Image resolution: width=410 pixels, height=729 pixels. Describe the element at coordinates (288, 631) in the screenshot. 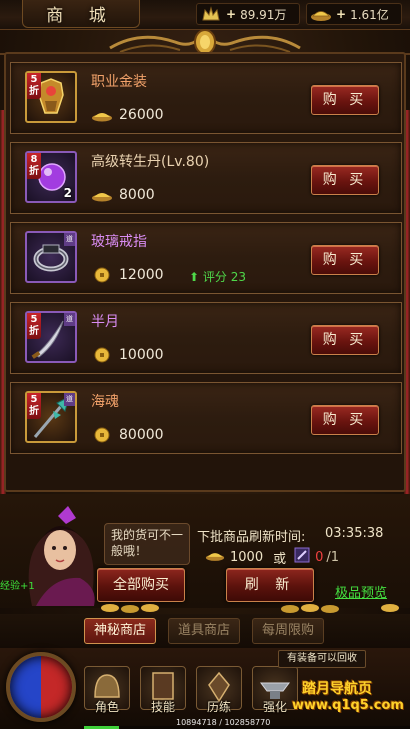

I see `tab-weekly-limit: 每周限购` at that location.